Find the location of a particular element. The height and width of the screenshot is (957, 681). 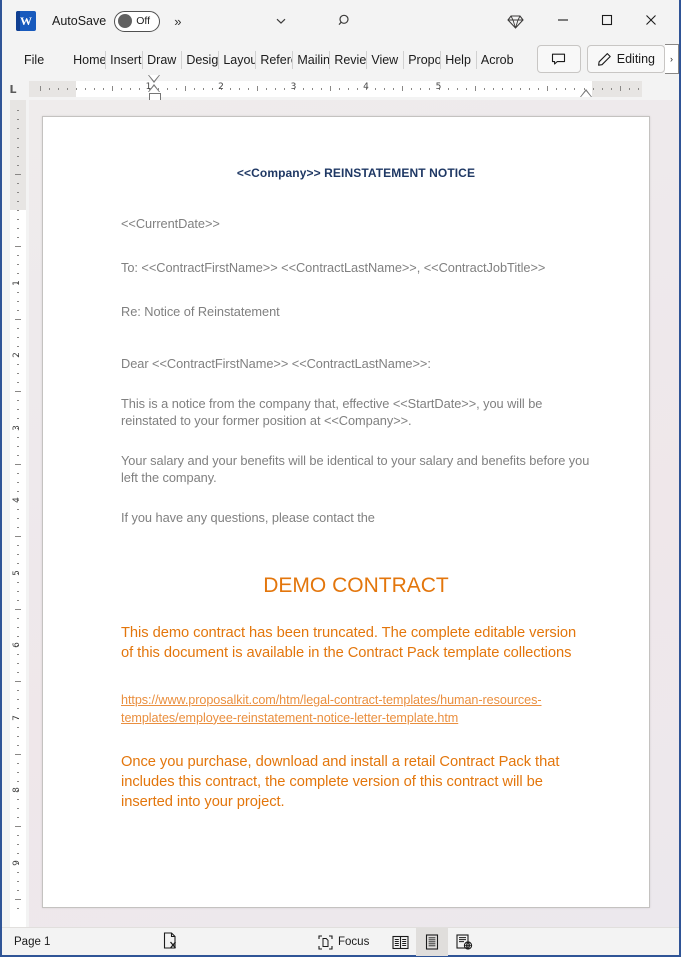

editing-button: Editing is located at coordinates (625, 59).